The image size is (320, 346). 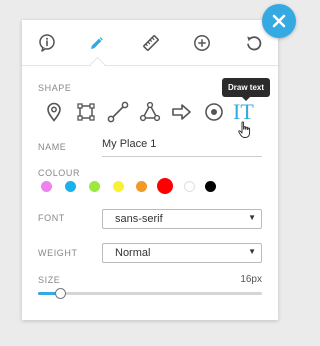 I want to click on arrow-icon, so click(x=181, y=112).